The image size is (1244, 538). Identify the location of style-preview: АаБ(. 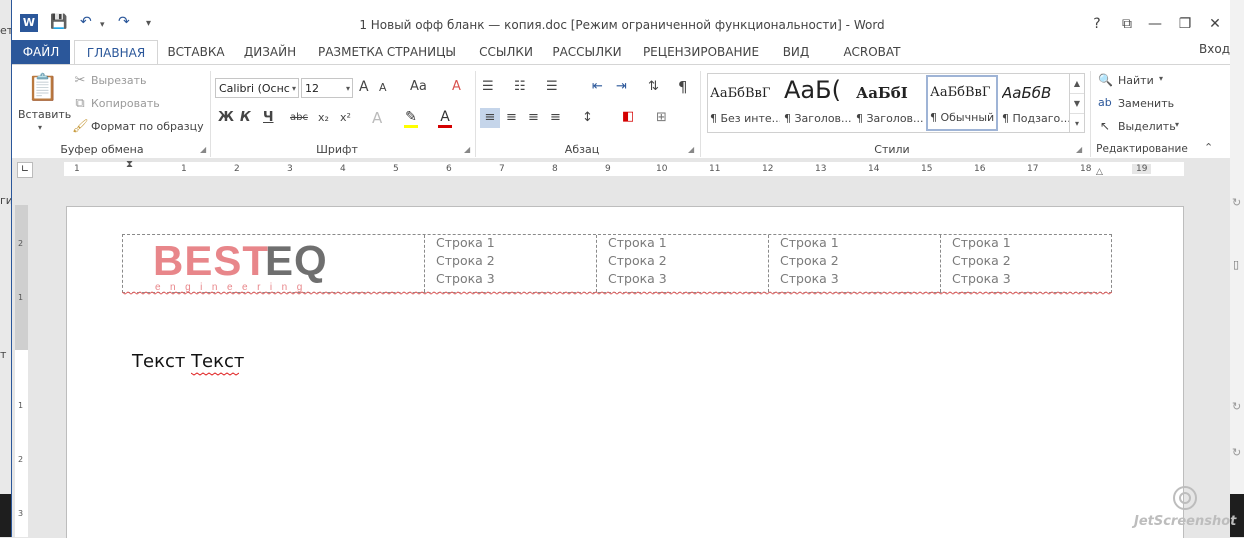
(812, 89).